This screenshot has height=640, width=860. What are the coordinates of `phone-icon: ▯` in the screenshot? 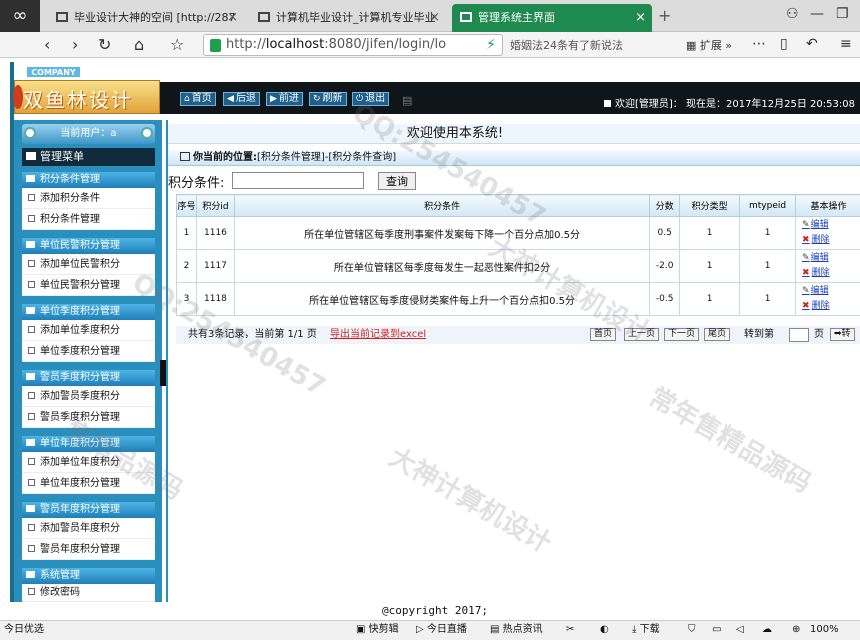 It's located at (784, 44).